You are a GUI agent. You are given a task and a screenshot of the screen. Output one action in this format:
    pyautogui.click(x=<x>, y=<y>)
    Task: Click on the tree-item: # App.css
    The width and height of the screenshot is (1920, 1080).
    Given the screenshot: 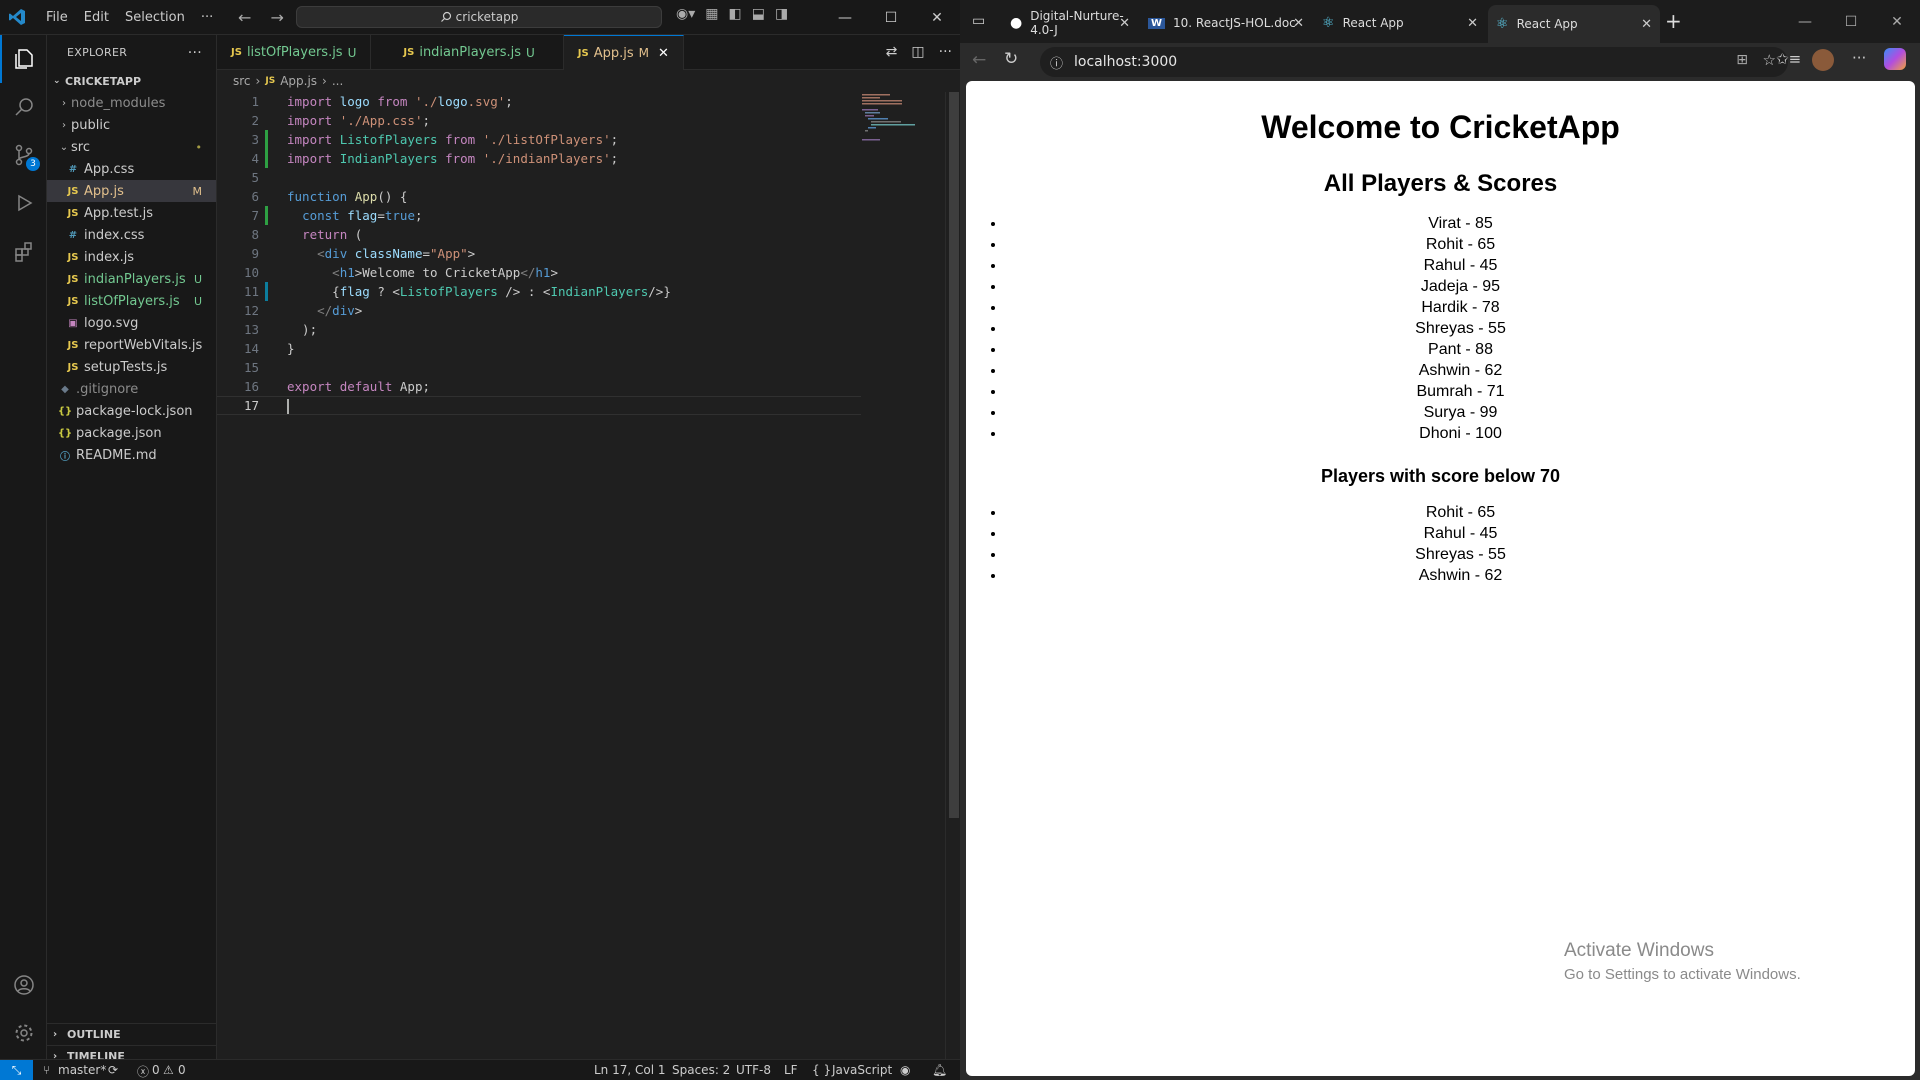 What is the action you would take?
    pyautogui.click(x=131, y=169)
    